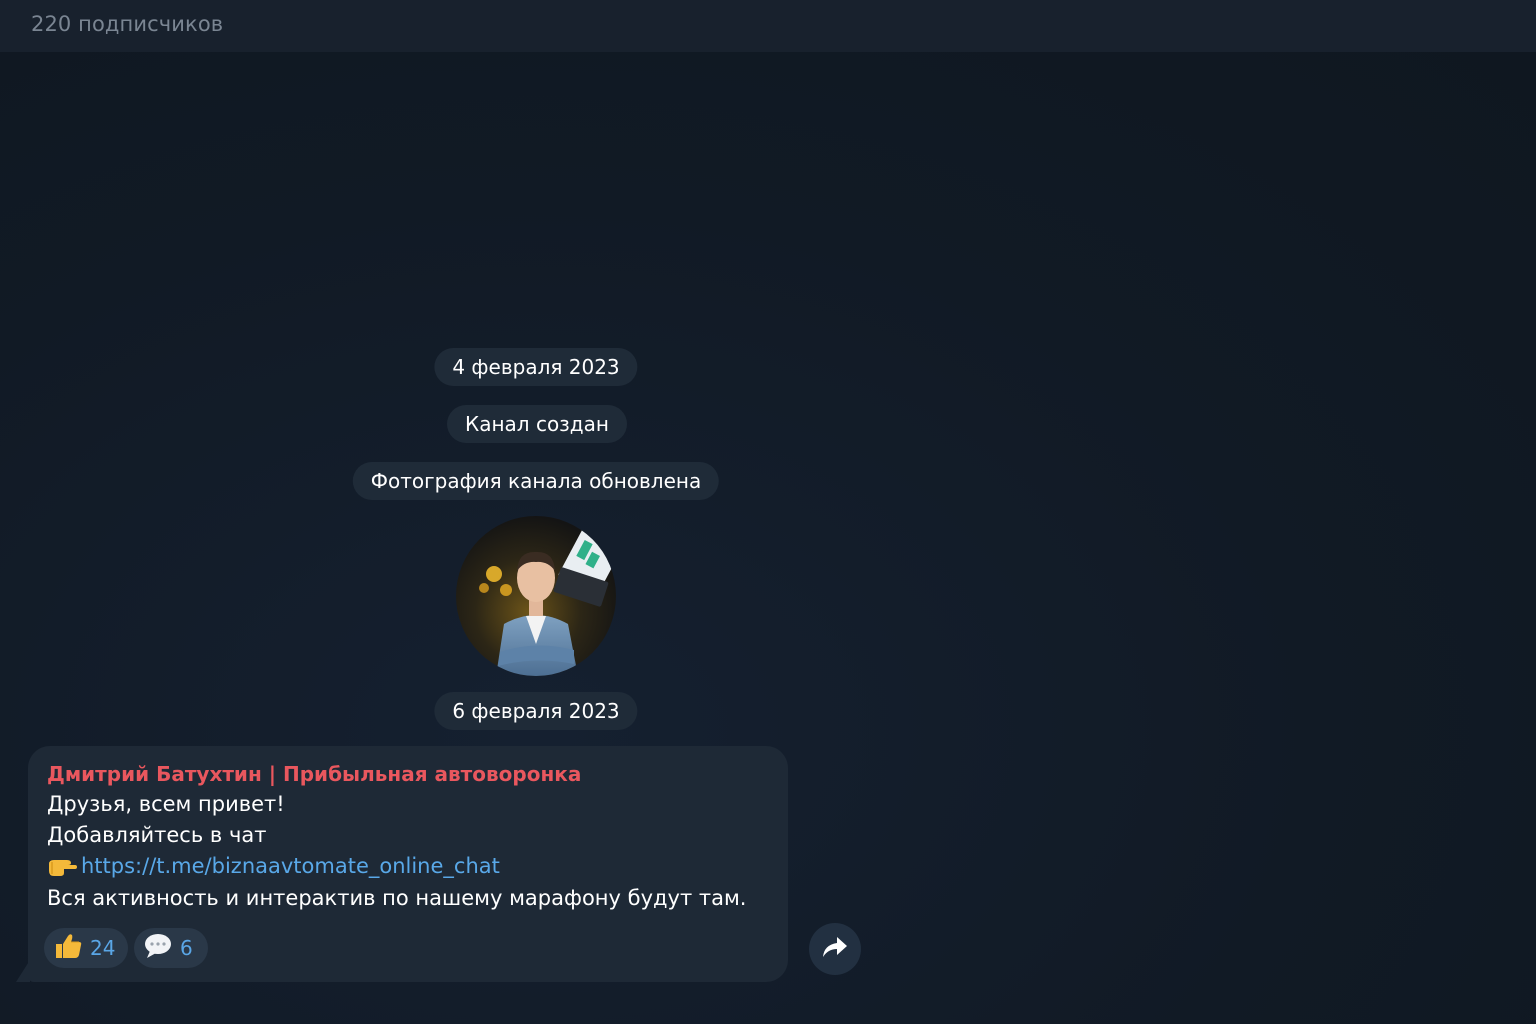 The width and height of the screenshot is (1536, 1024). What do you see at coordinates (86, 948) in the screenshot?
I see `reaction-thumbs-up: 24` at bounding box center [86, 948].